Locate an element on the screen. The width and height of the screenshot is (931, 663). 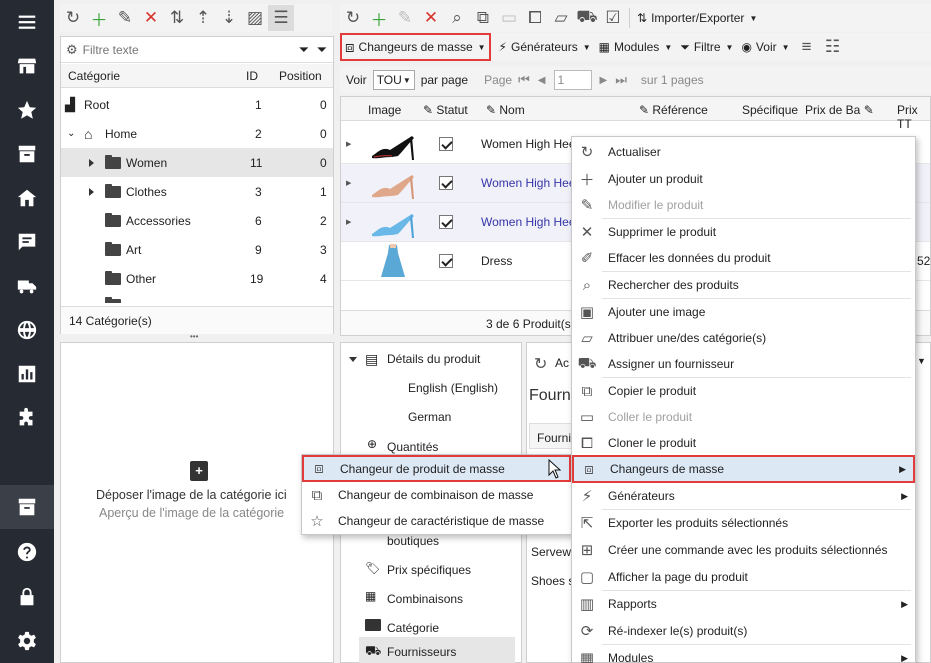
menu-item-add-product: ＋ Ajouter un produit is located at coordinates (743, 179).